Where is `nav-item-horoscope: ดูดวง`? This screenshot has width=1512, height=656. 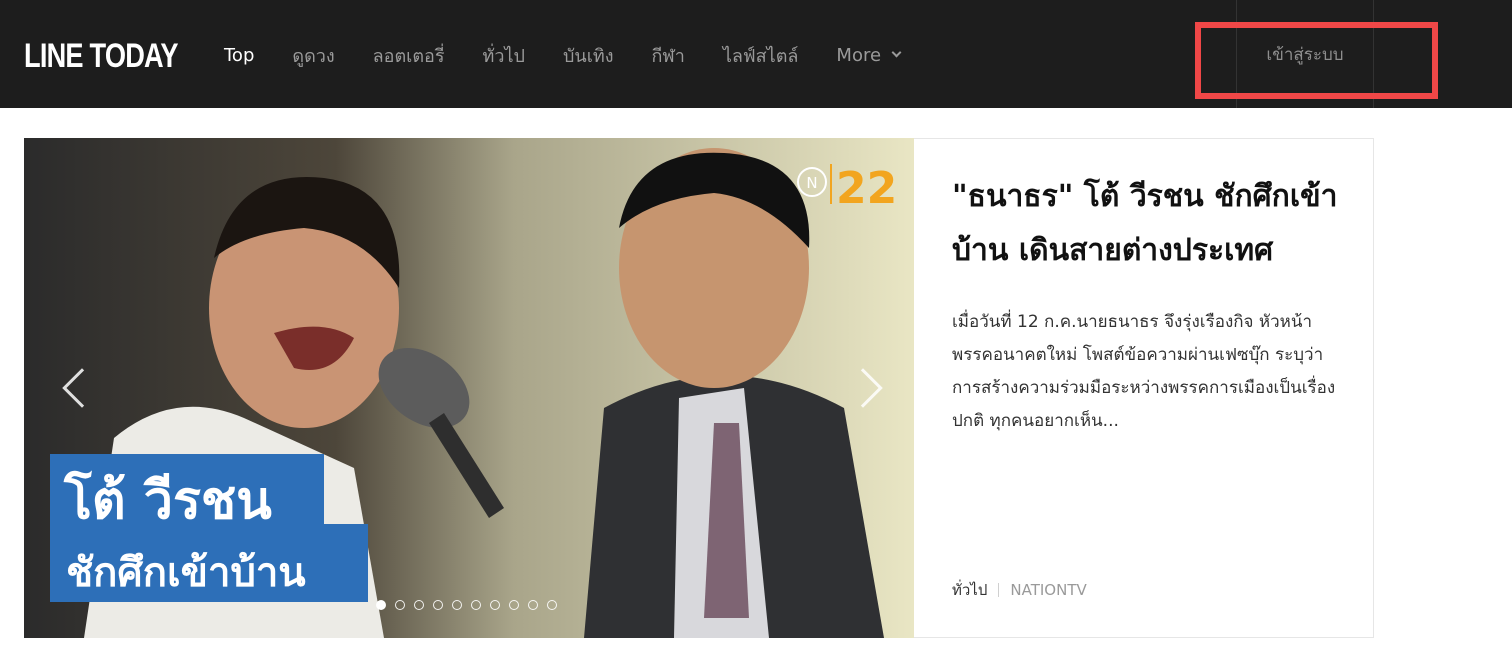 nav-item-horoscope: ดูดวง is located at coordinates (313, 55).